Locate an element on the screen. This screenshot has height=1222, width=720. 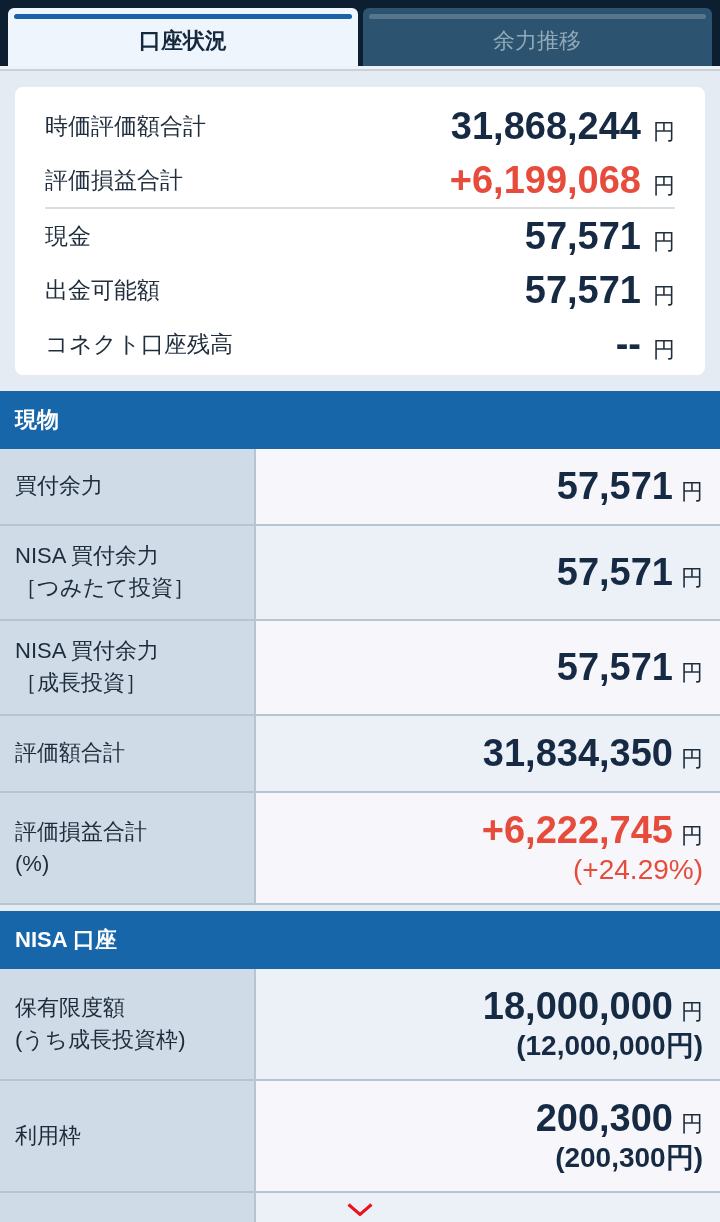
summary-value: +6,199,068 is located at coordinates (545, 179).